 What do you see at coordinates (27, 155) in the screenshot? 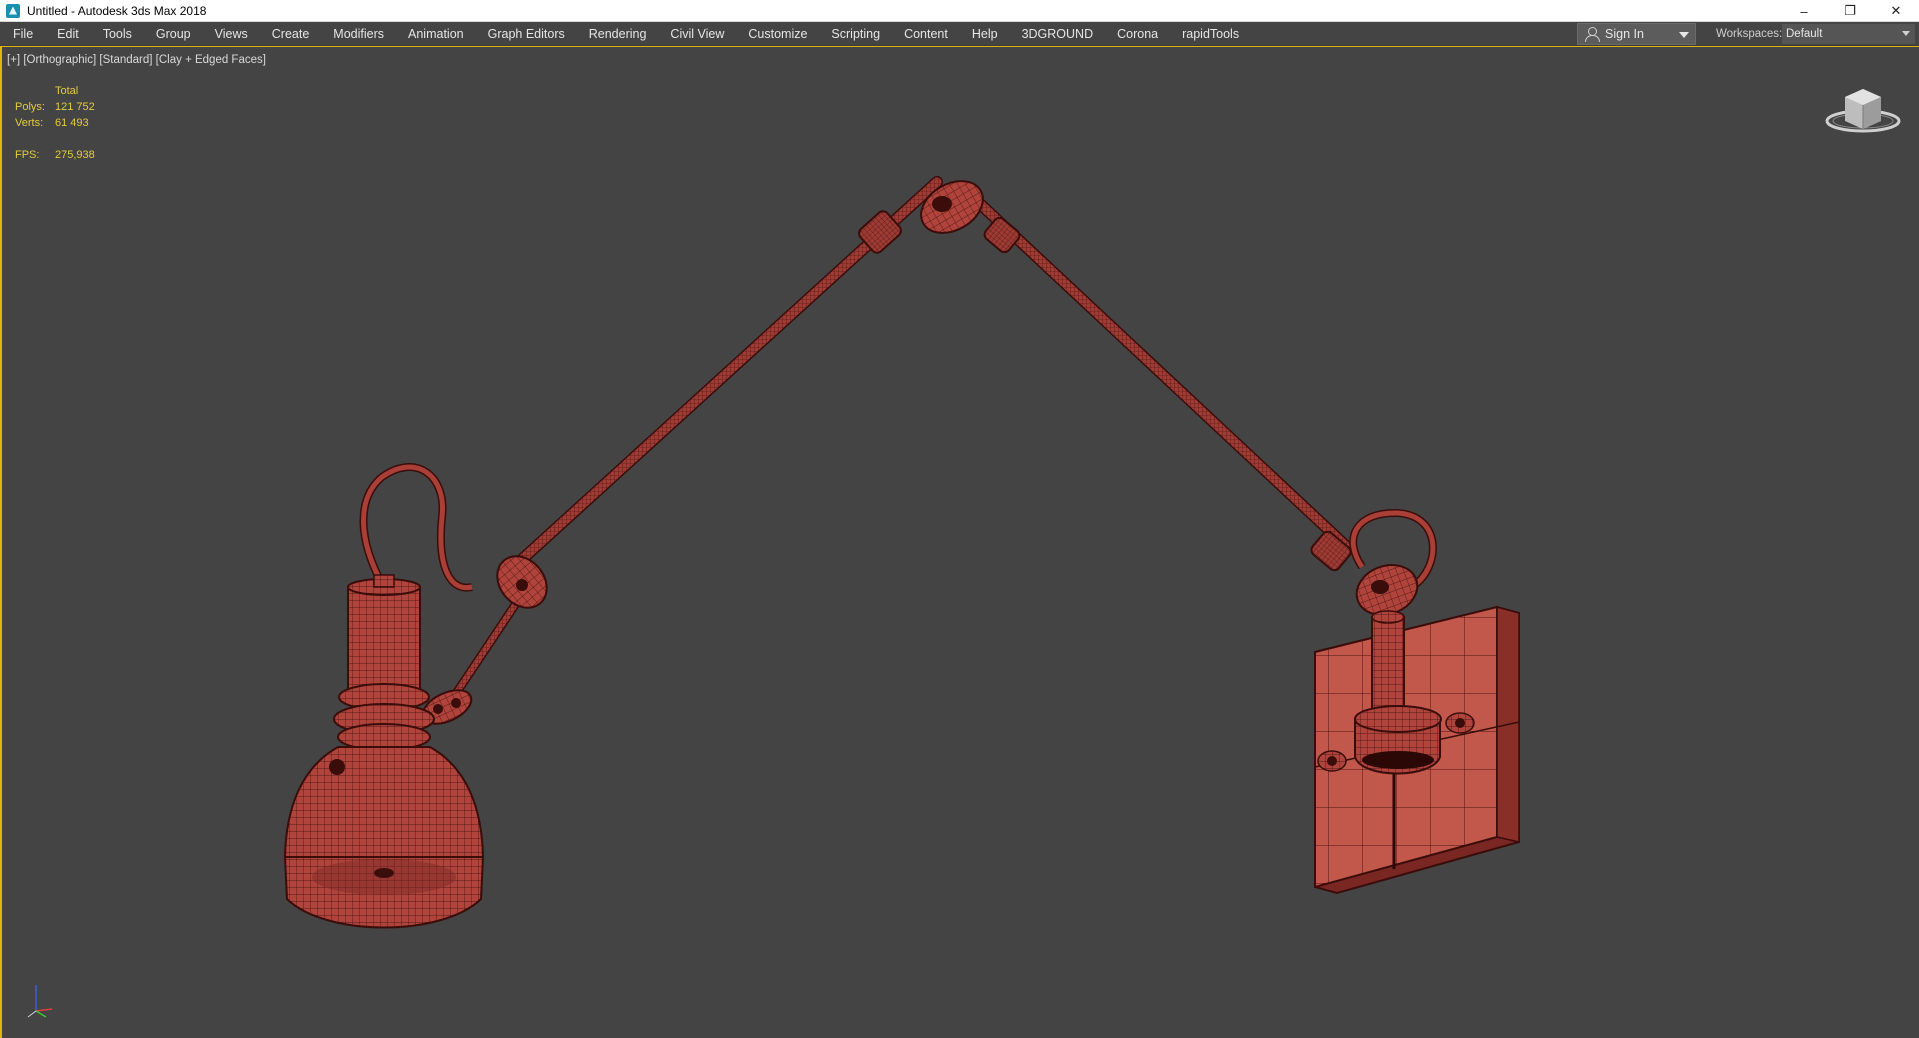
I see `fps-label: FPS:` at bounding box center [27, 155].